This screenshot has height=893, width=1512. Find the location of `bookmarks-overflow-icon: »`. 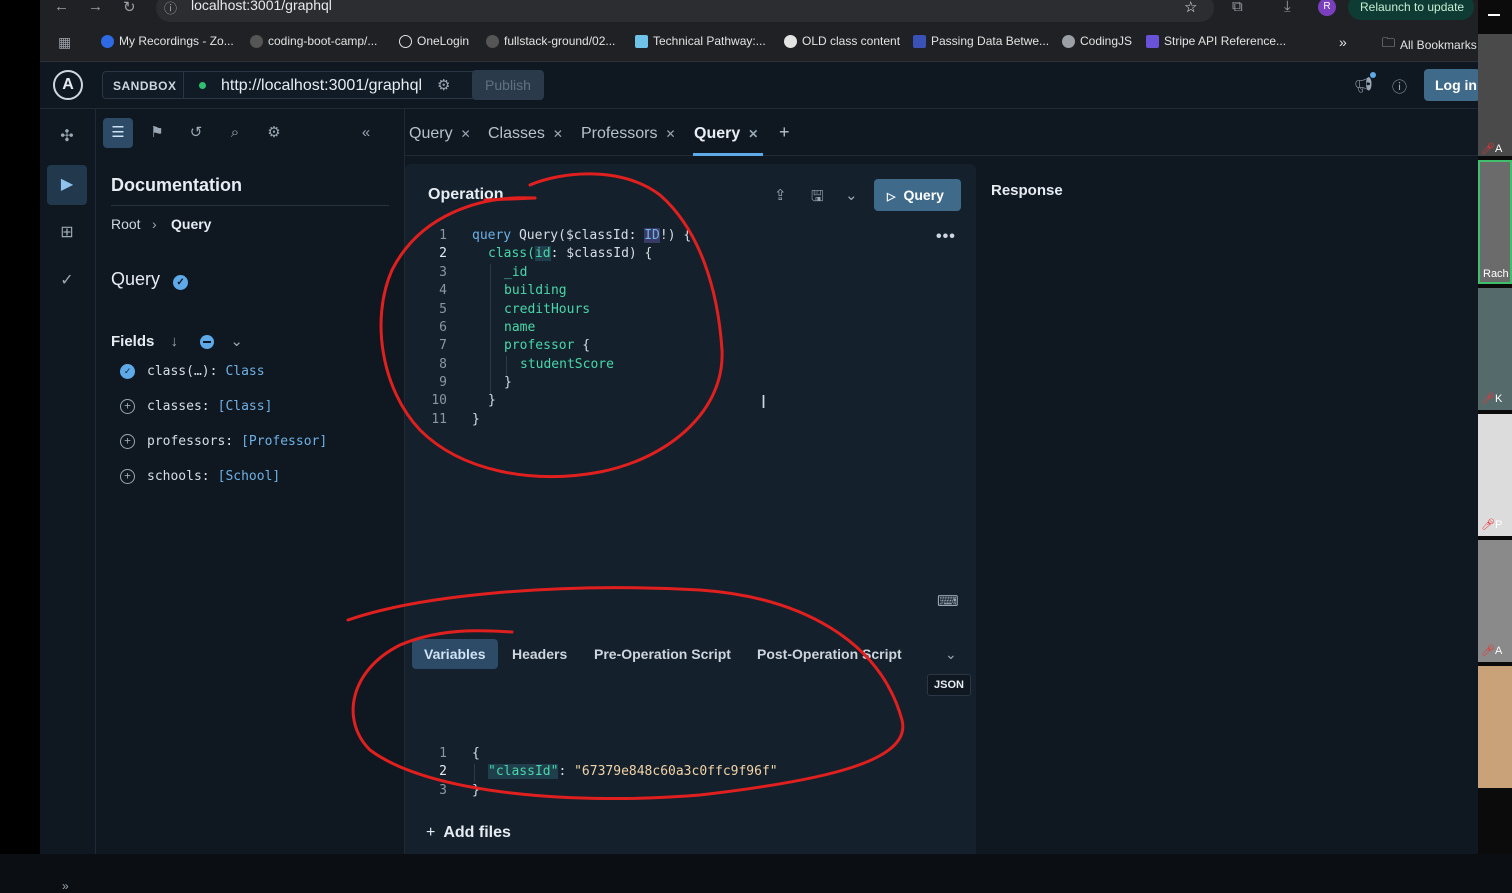

bookmarks-overflow-icon: » is located at coordinates (1343, 42).